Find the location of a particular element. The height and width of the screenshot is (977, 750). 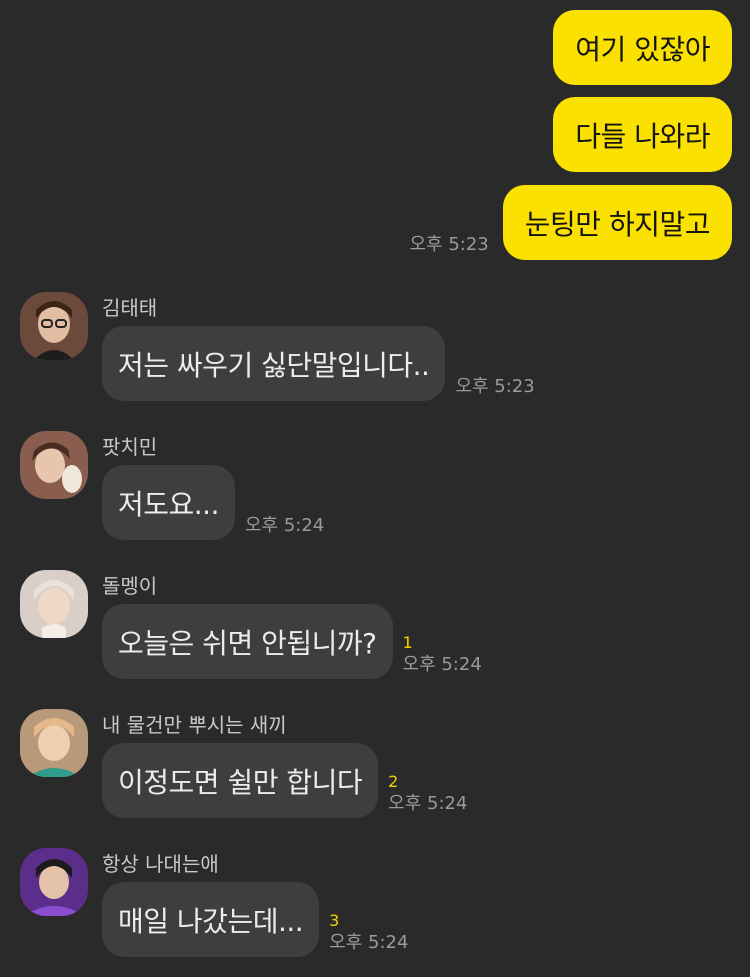

sender-name: 김태태 is located at coordinates (130, 308).